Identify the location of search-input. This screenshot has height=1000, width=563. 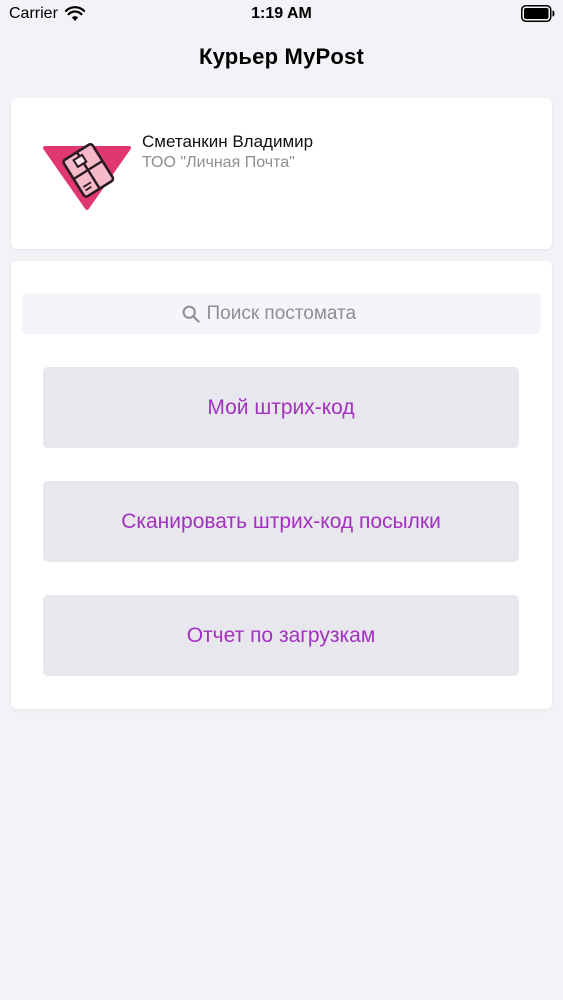
(294, 313).